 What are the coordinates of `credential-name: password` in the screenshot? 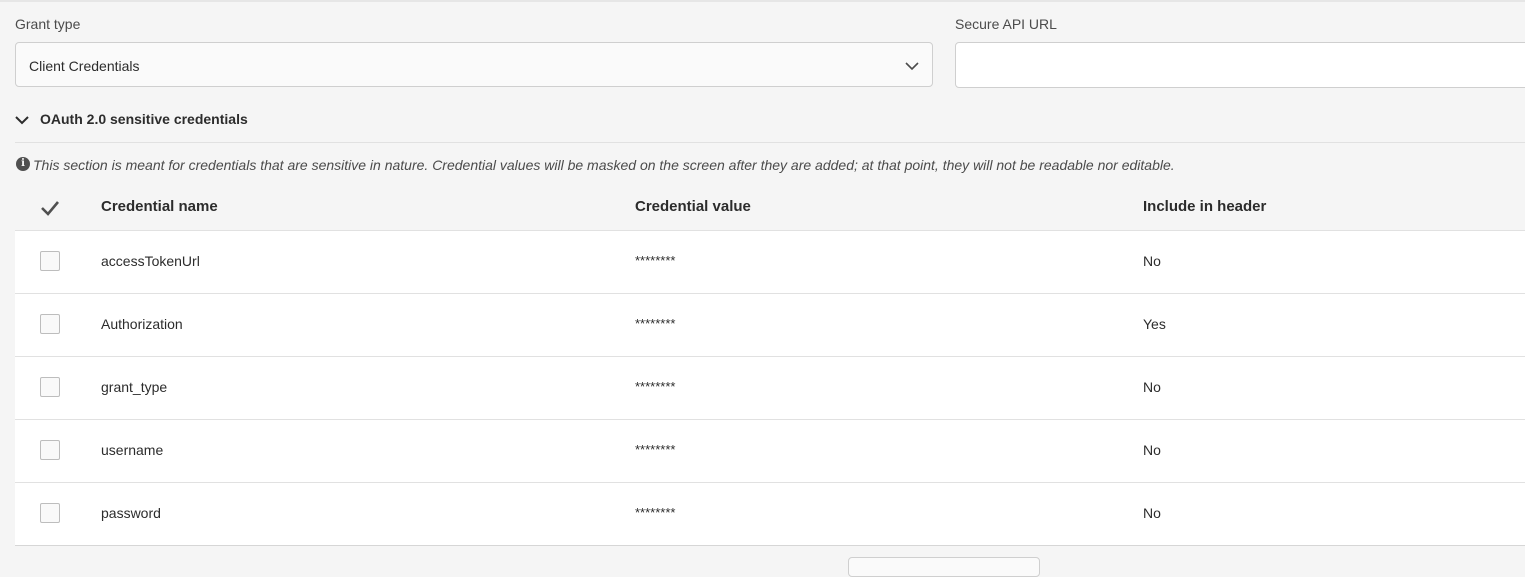 It's located at (131, 513).